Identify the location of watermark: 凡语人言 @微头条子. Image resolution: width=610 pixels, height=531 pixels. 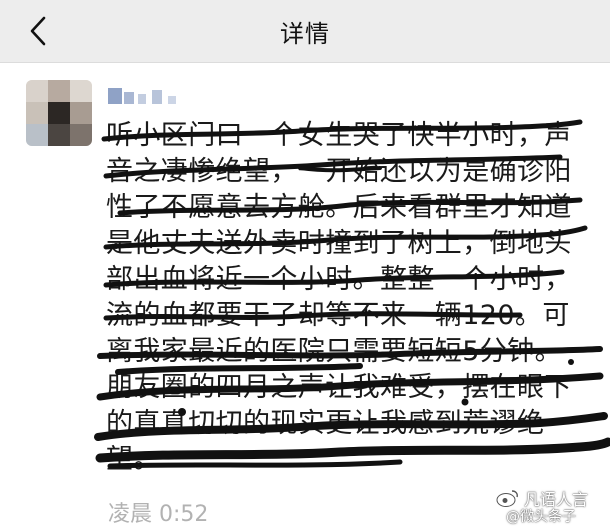
(536, 506).